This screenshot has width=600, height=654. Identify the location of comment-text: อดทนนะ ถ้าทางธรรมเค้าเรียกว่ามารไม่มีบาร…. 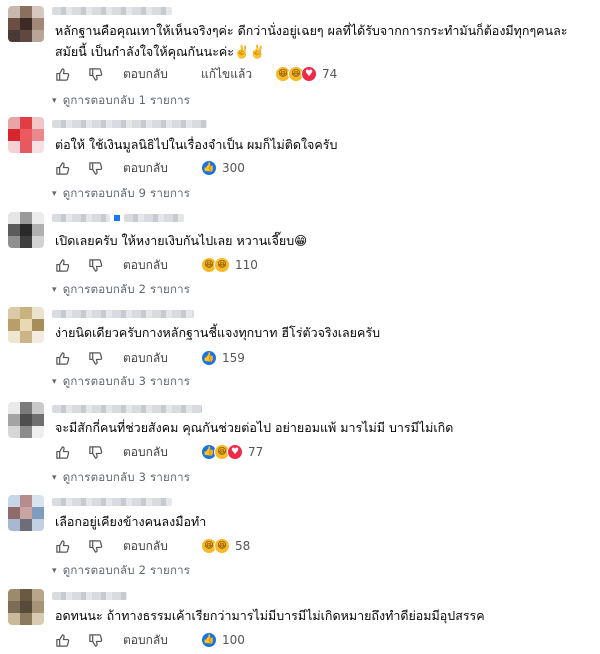
(325, 615).